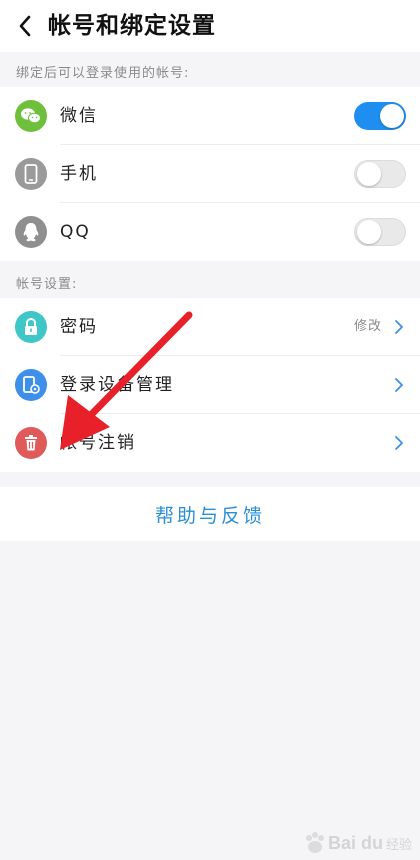 The height and width of the screenshot is (860, 420). What do you see at coordinates (210, 116) in the screenshot?
I see `wechat-row: 微信` at bounding box center [210, 116].